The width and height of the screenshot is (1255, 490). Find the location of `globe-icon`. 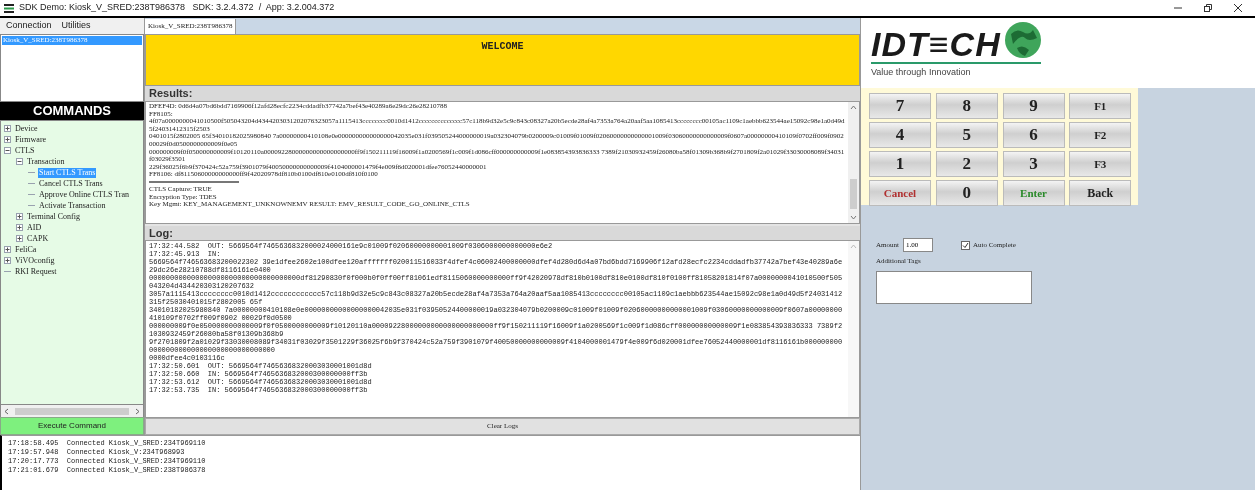

globe-icon is located at coordinates (1022, 40).